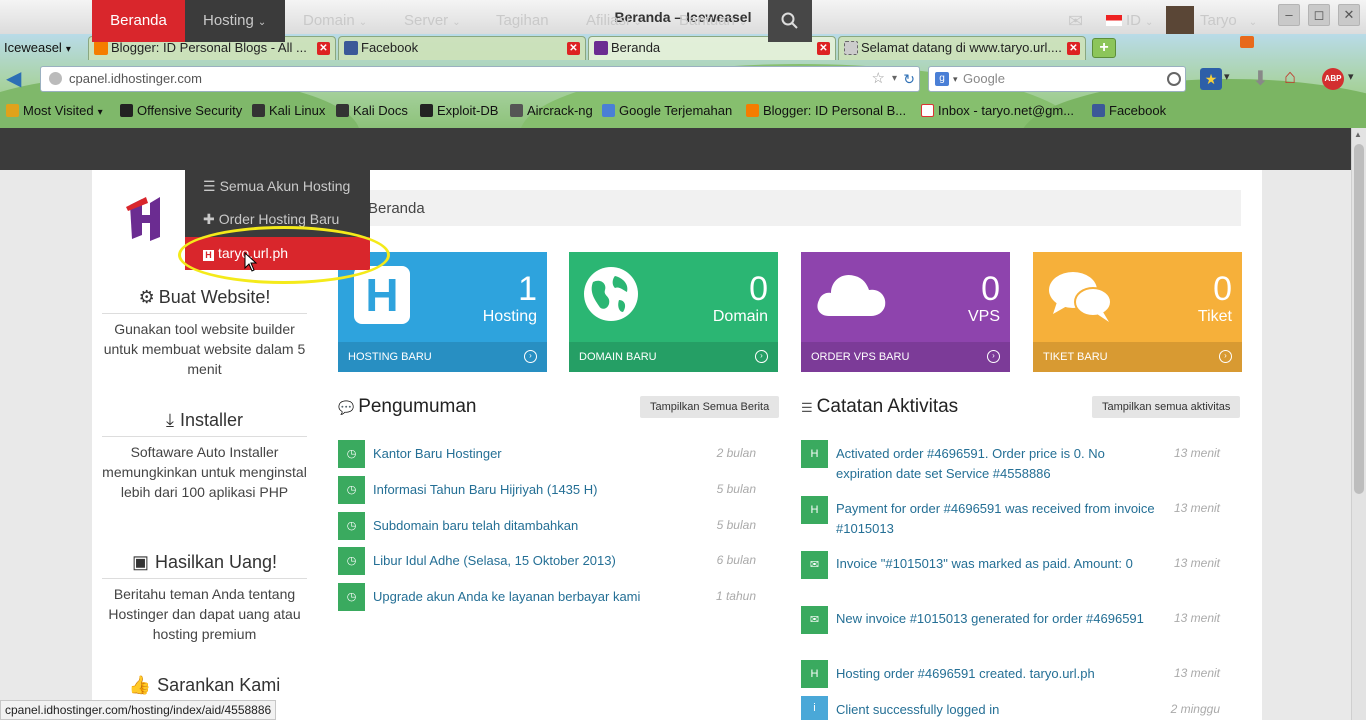 The height and width of the screenshot is (720, 1366). Describe the element at coordinates (673, 312) in the screenshot. I see `domain-card: 0 Domain DOMAIN BARU ›` at that location.